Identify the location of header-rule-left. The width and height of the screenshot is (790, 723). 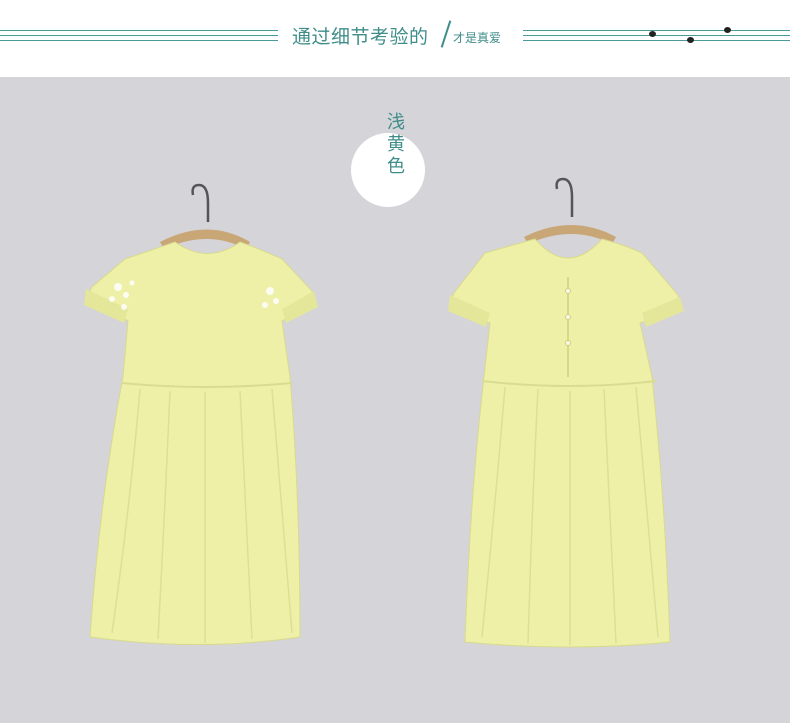
(139, 35).